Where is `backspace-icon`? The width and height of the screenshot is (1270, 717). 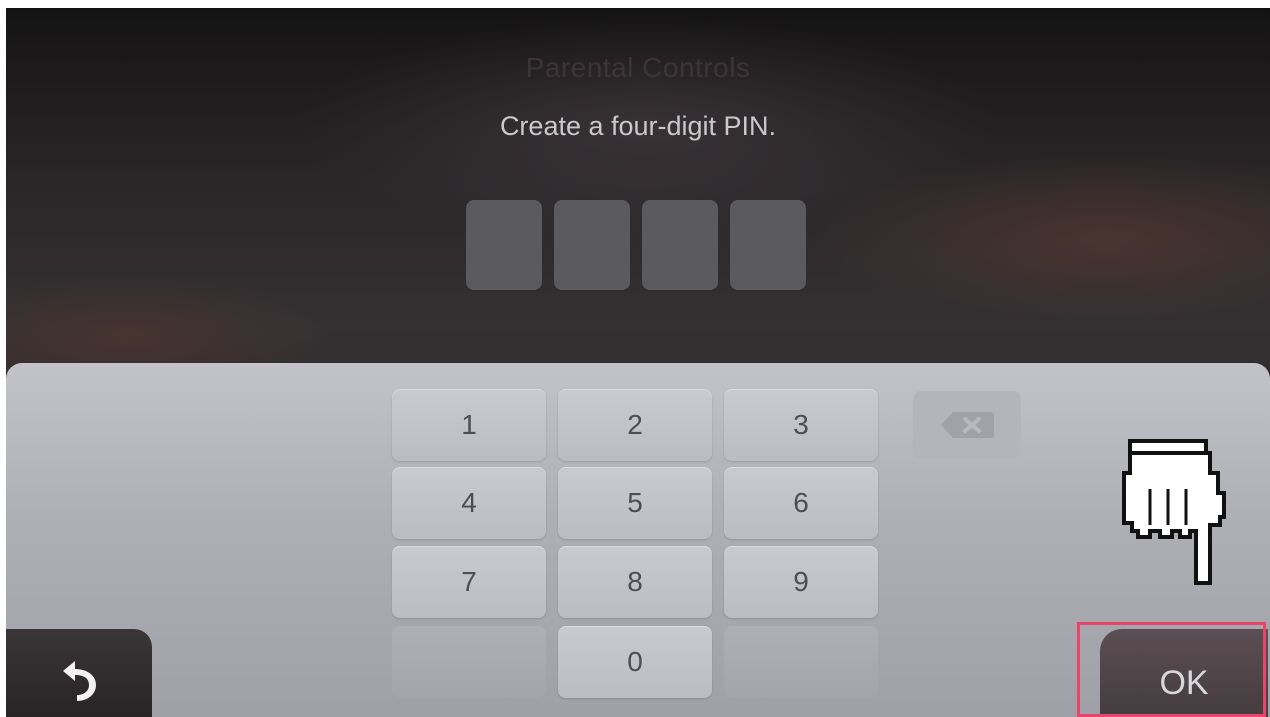
backspace-icon is located at coordinates (967, 425).